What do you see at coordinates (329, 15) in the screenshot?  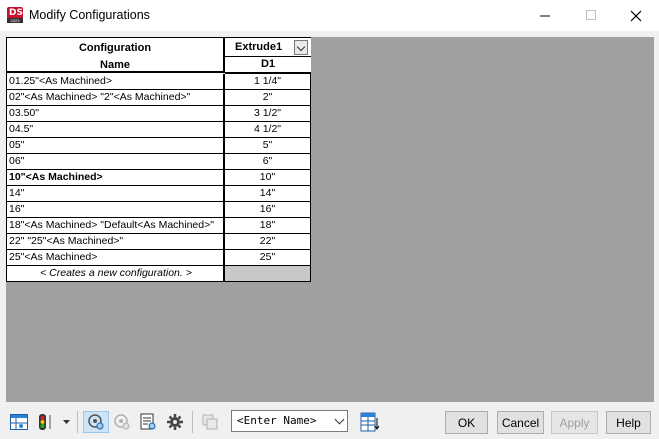 I see `title-bar: DS 2023 Modify Configurations` at bounding box center [329, 15].